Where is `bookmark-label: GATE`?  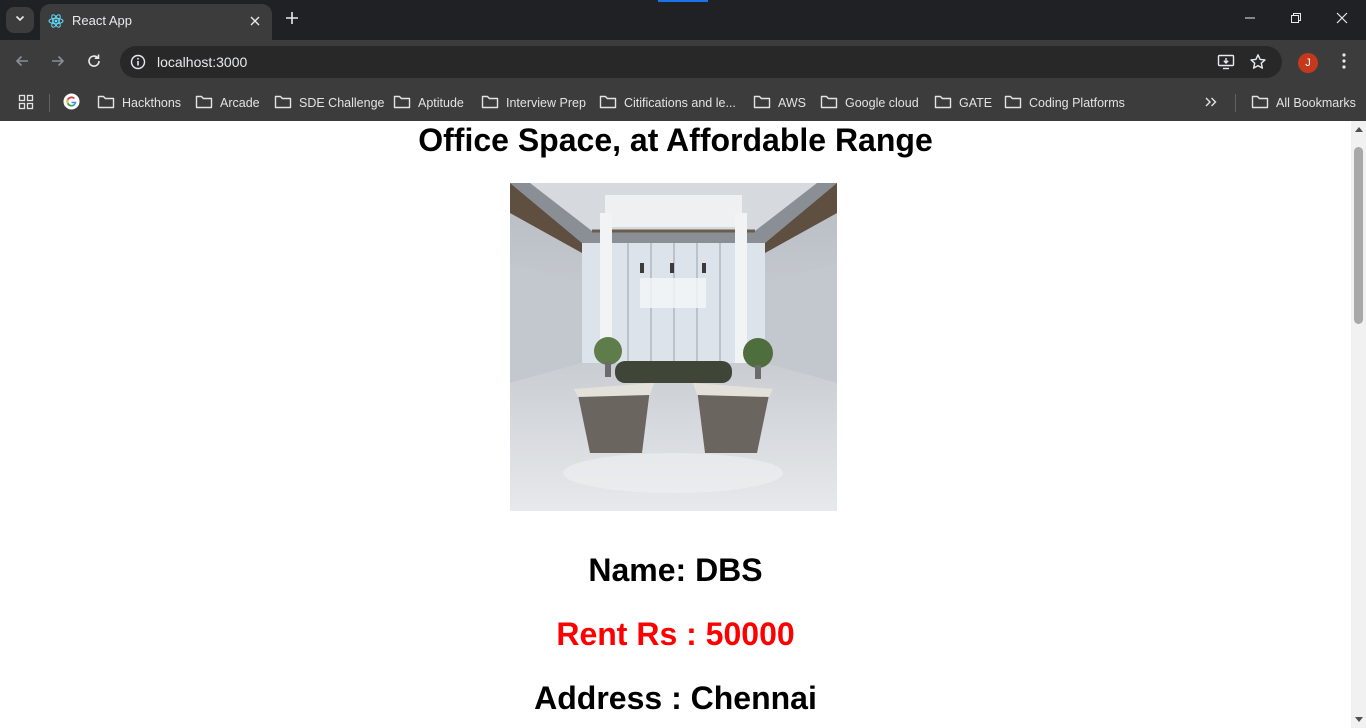
bookmark-label: GATE is located at coordinates (976, 103).